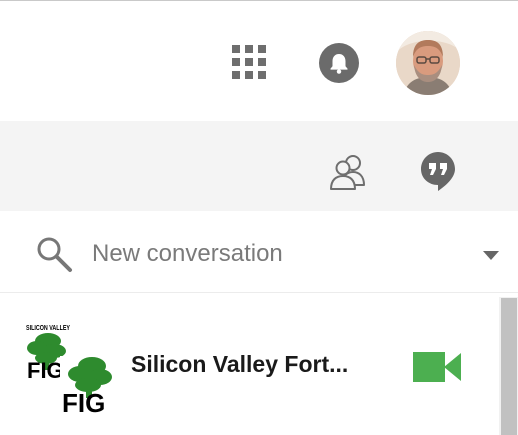 Image resolution: width=518 pixels, height=435 pixels. I want to click on svg-text: FIG, so click(83, 401).